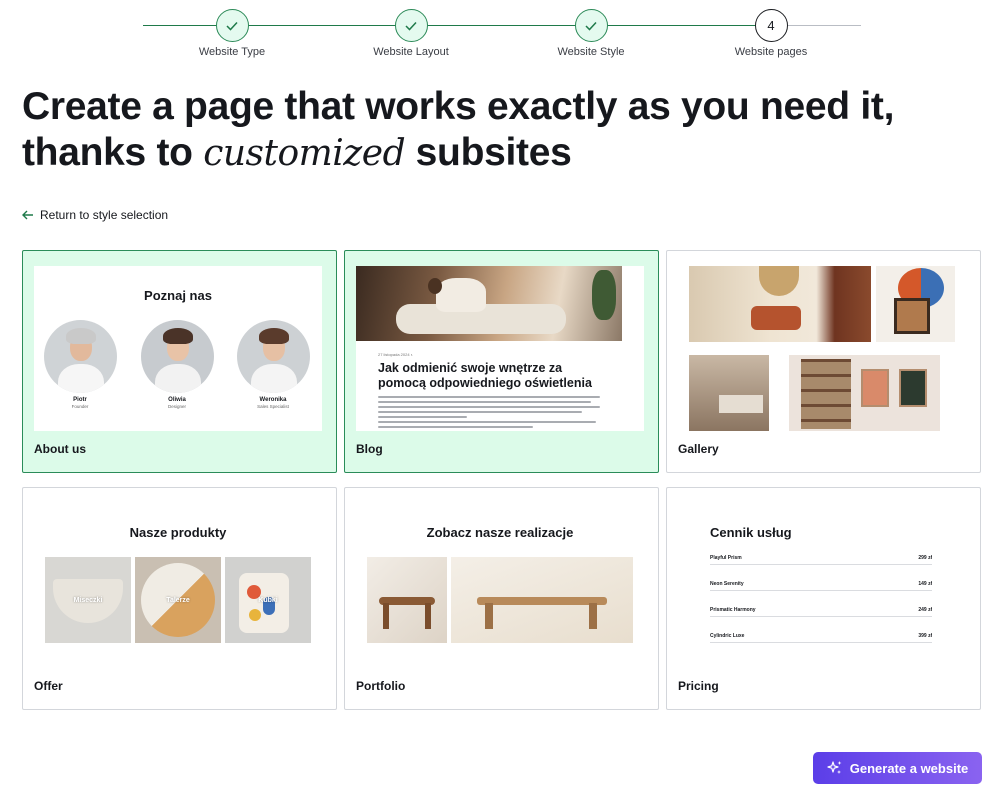  Describe the element at coordinates (232, 52) in the screenshot. I see `step-label: Website Type` at that location.